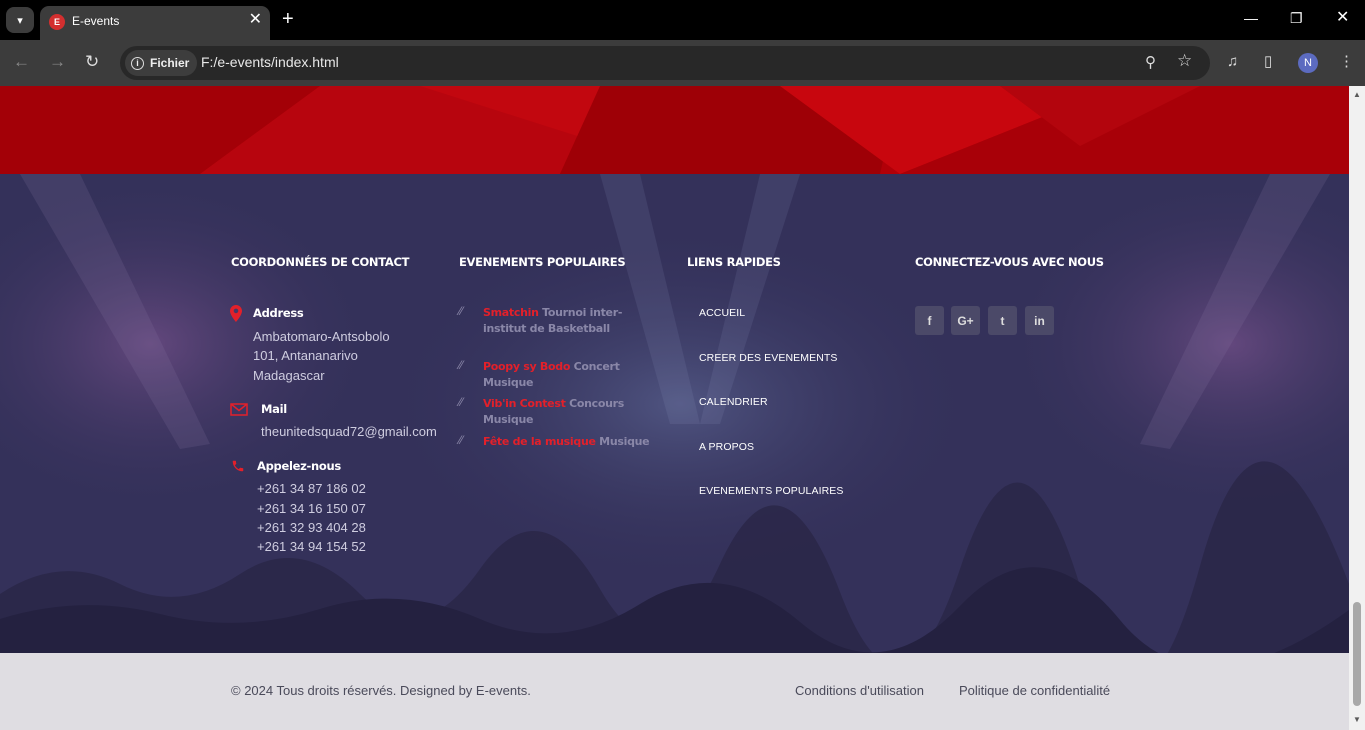 The image size is (1365, 730). What do you see at coordinates (1184, 61) in the screenshot?
I see `bookmark-star-icon: ☆` at bounding box center [1184, 61].